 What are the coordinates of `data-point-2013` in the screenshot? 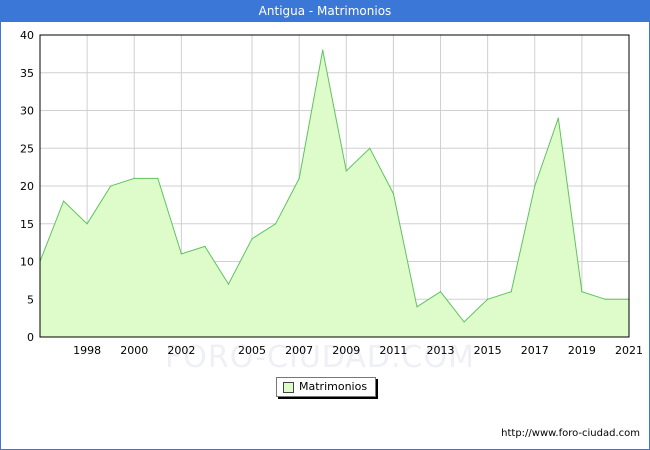 It's located at (440, 292).